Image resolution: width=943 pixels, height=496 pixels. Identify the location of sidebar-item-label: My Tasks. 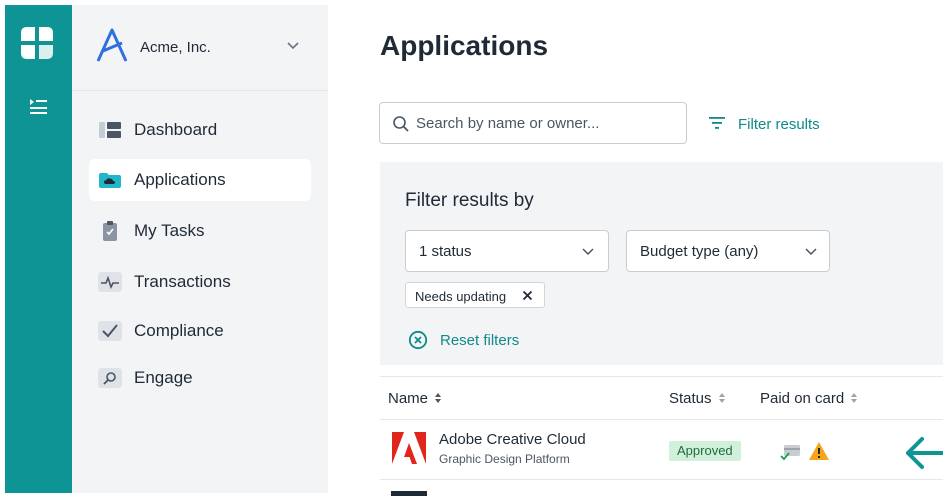
(169, 230).